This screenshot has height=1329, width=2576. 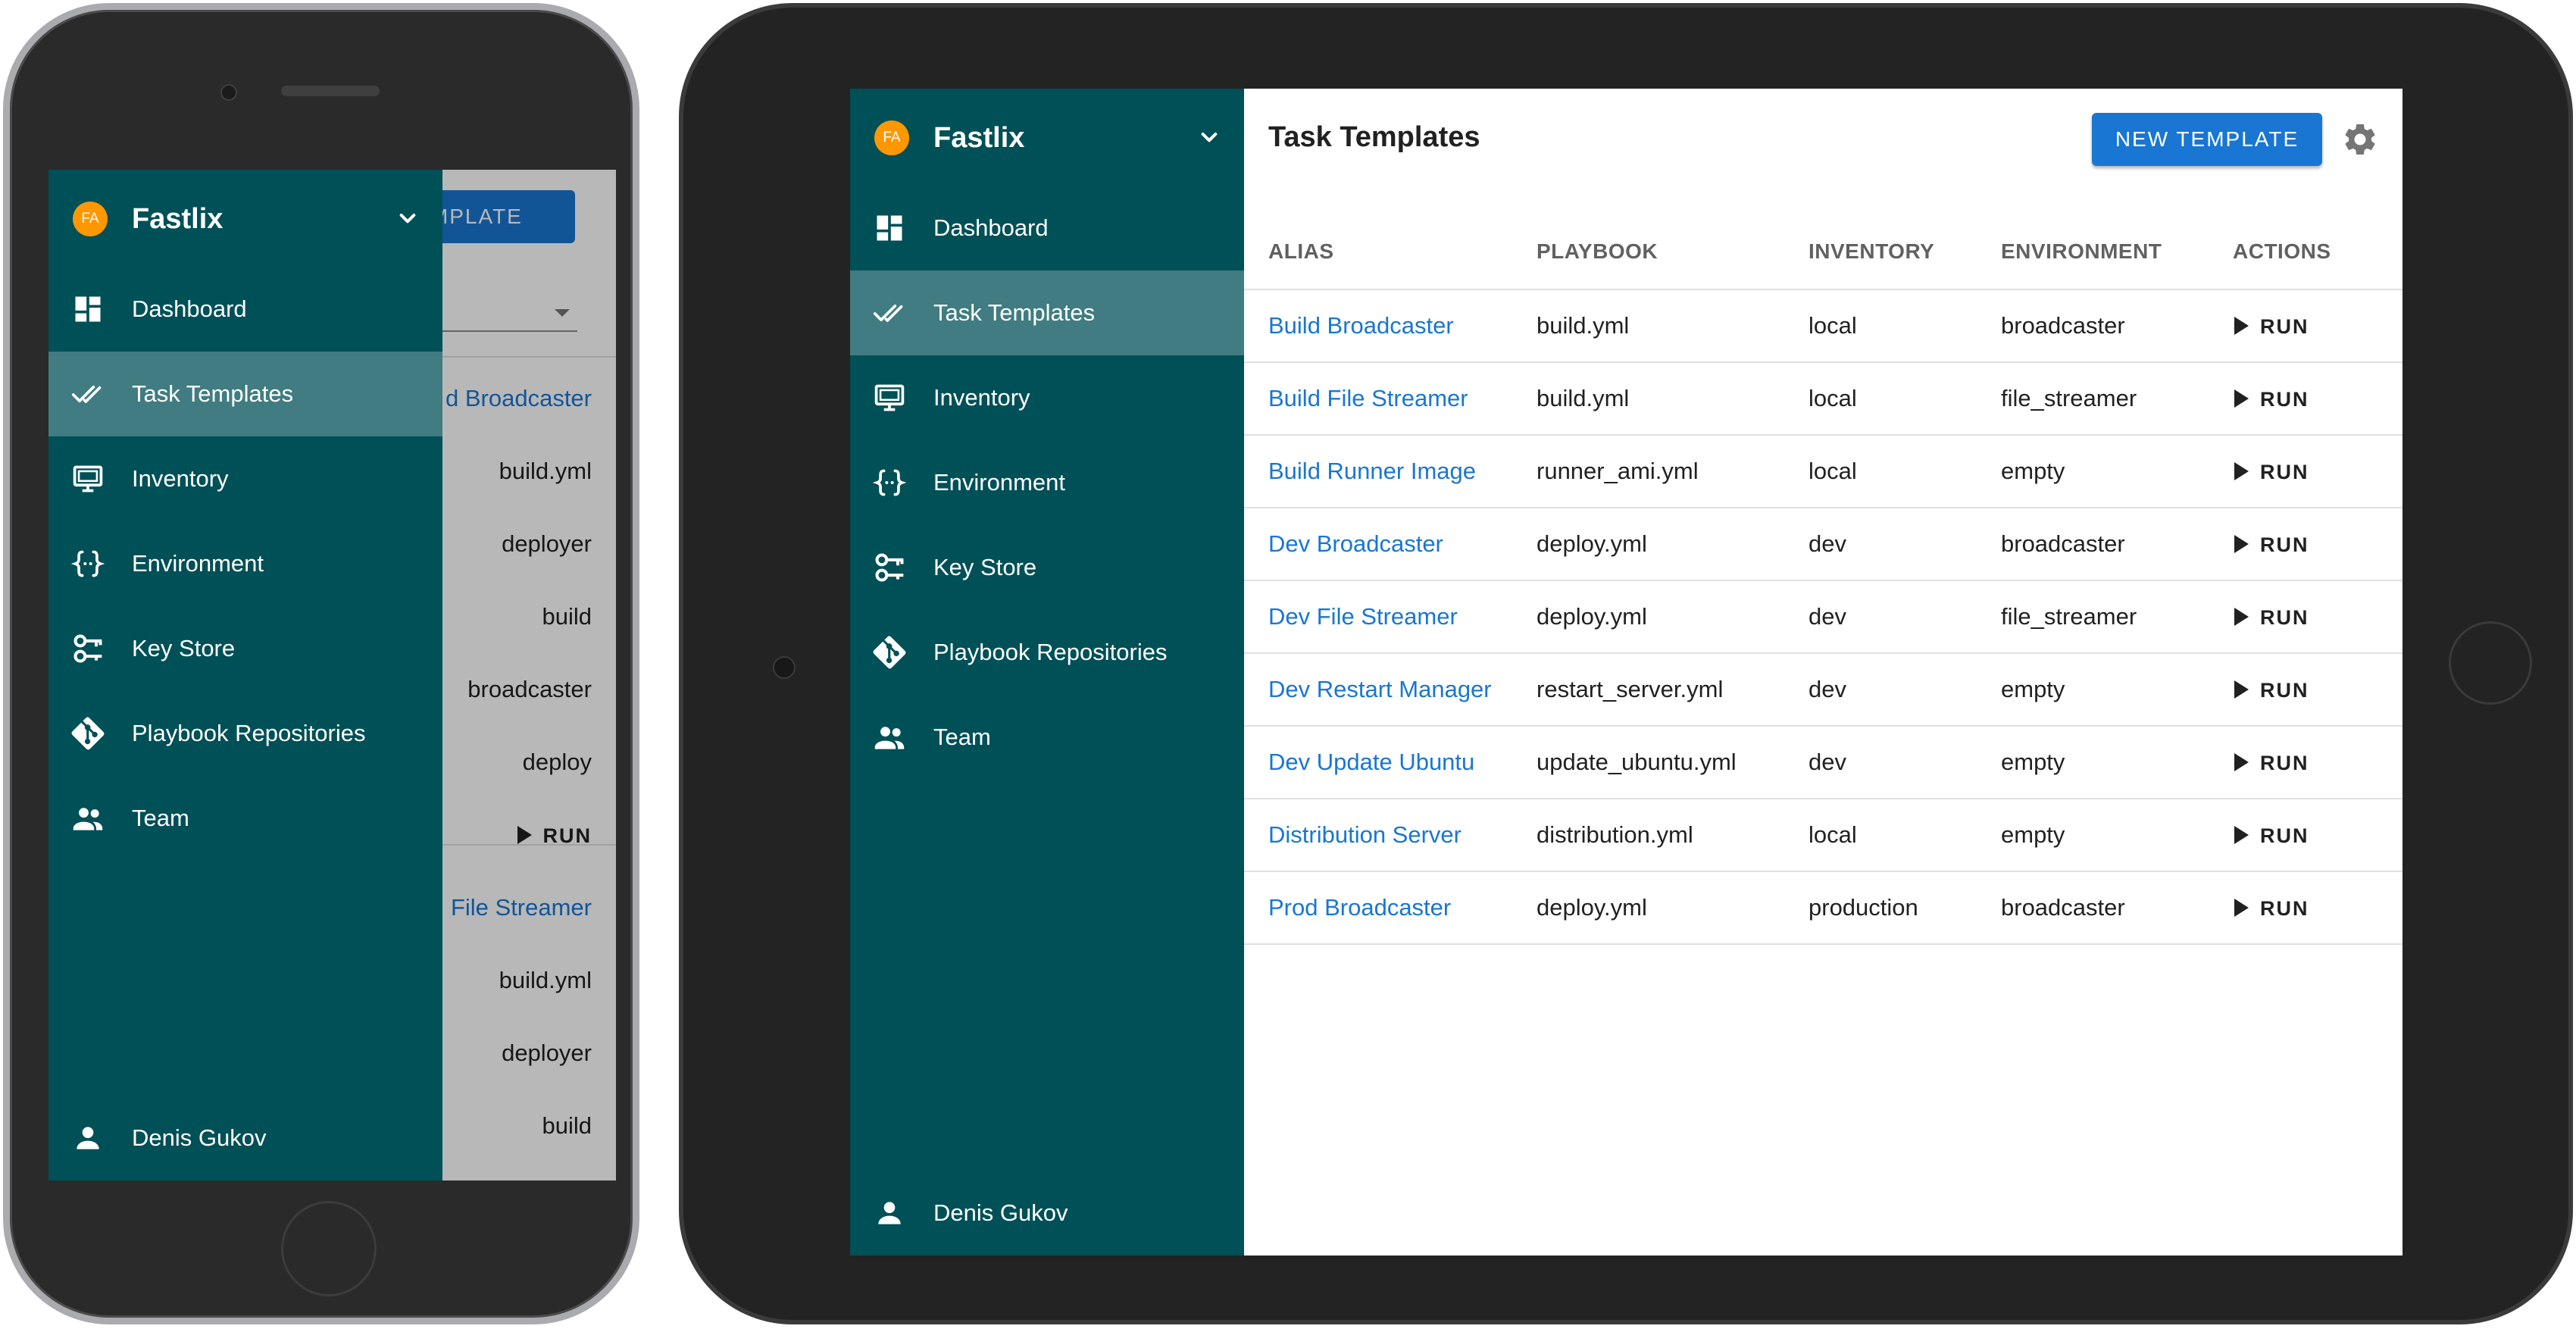 What do you see at coordinates (2317, 252) in the screenshot?
I see `column-header-actions: ACTIONS` at bounding box center [2317, 252].